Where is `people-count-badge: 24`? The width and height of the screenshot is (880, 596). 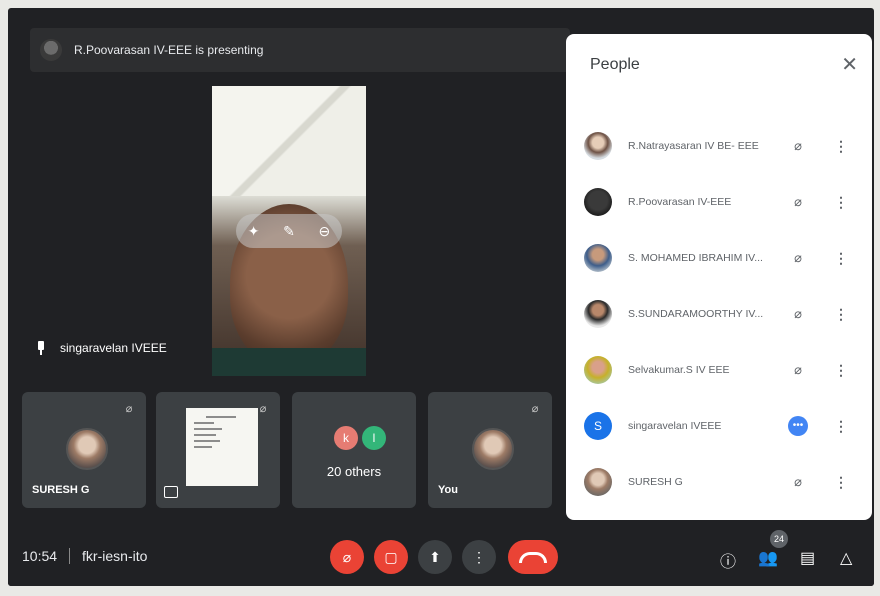
people-count-badge: 24 is located at coordinates (779, 539).